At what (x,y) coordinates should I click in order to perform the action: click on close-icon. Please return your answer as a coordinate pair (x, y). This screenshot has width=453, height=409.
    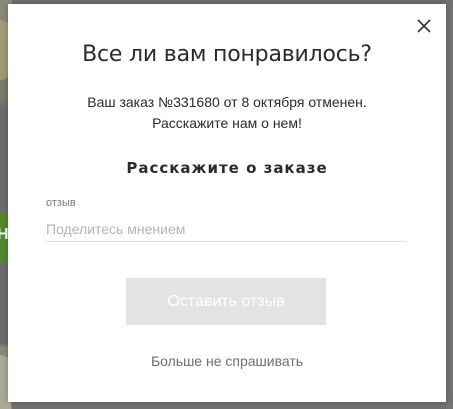
    Looking at the image, I should click on (424, 26).